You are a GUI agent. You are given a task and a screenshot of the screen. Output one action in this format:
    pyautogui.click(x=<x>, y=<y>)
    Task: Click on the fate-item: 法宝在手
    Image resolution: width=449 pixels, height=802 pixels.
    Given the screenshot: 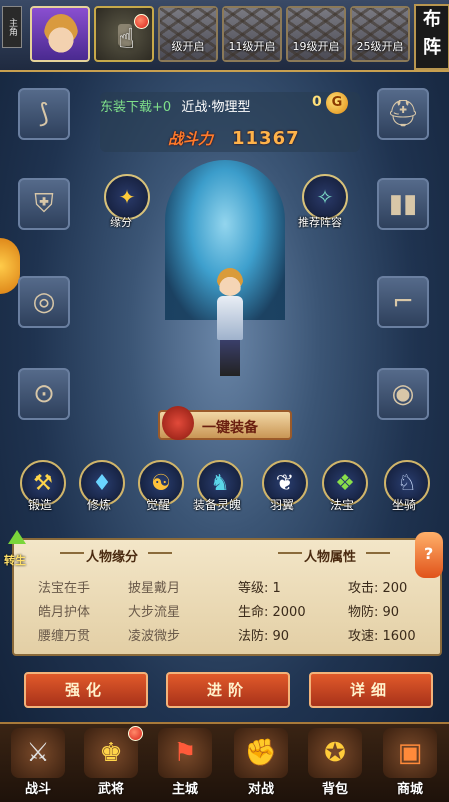 What is the action you would take?
    pyautogui.click(x=64, y=588)
    